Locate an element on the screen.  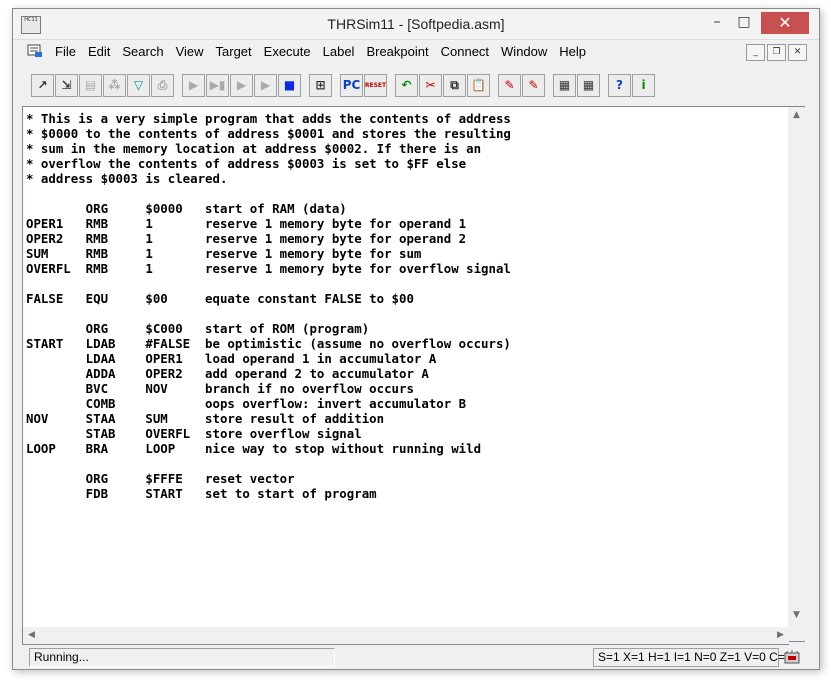
code-line: ORG $FFFE reset vector is located at coordinates (160, 478).